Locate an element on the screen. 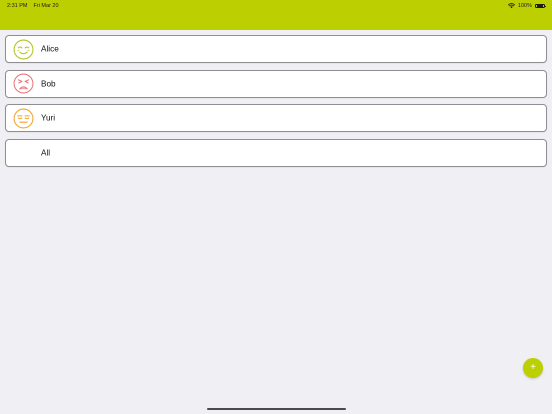  all-row: All is located at coordinates (276, 152).